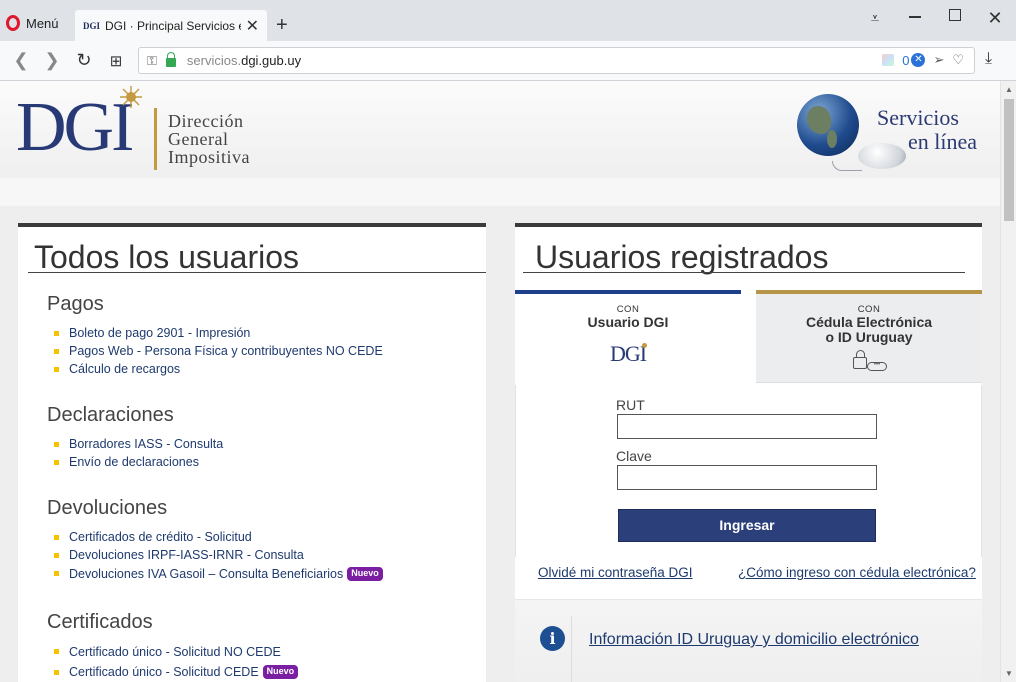 The width and height of the screenshot is (1016, 682). What do you see at coordinates (152, 61) in the screenshot?
I see `site-info-key-icon: ⚿` at bounding box center [152, 61].